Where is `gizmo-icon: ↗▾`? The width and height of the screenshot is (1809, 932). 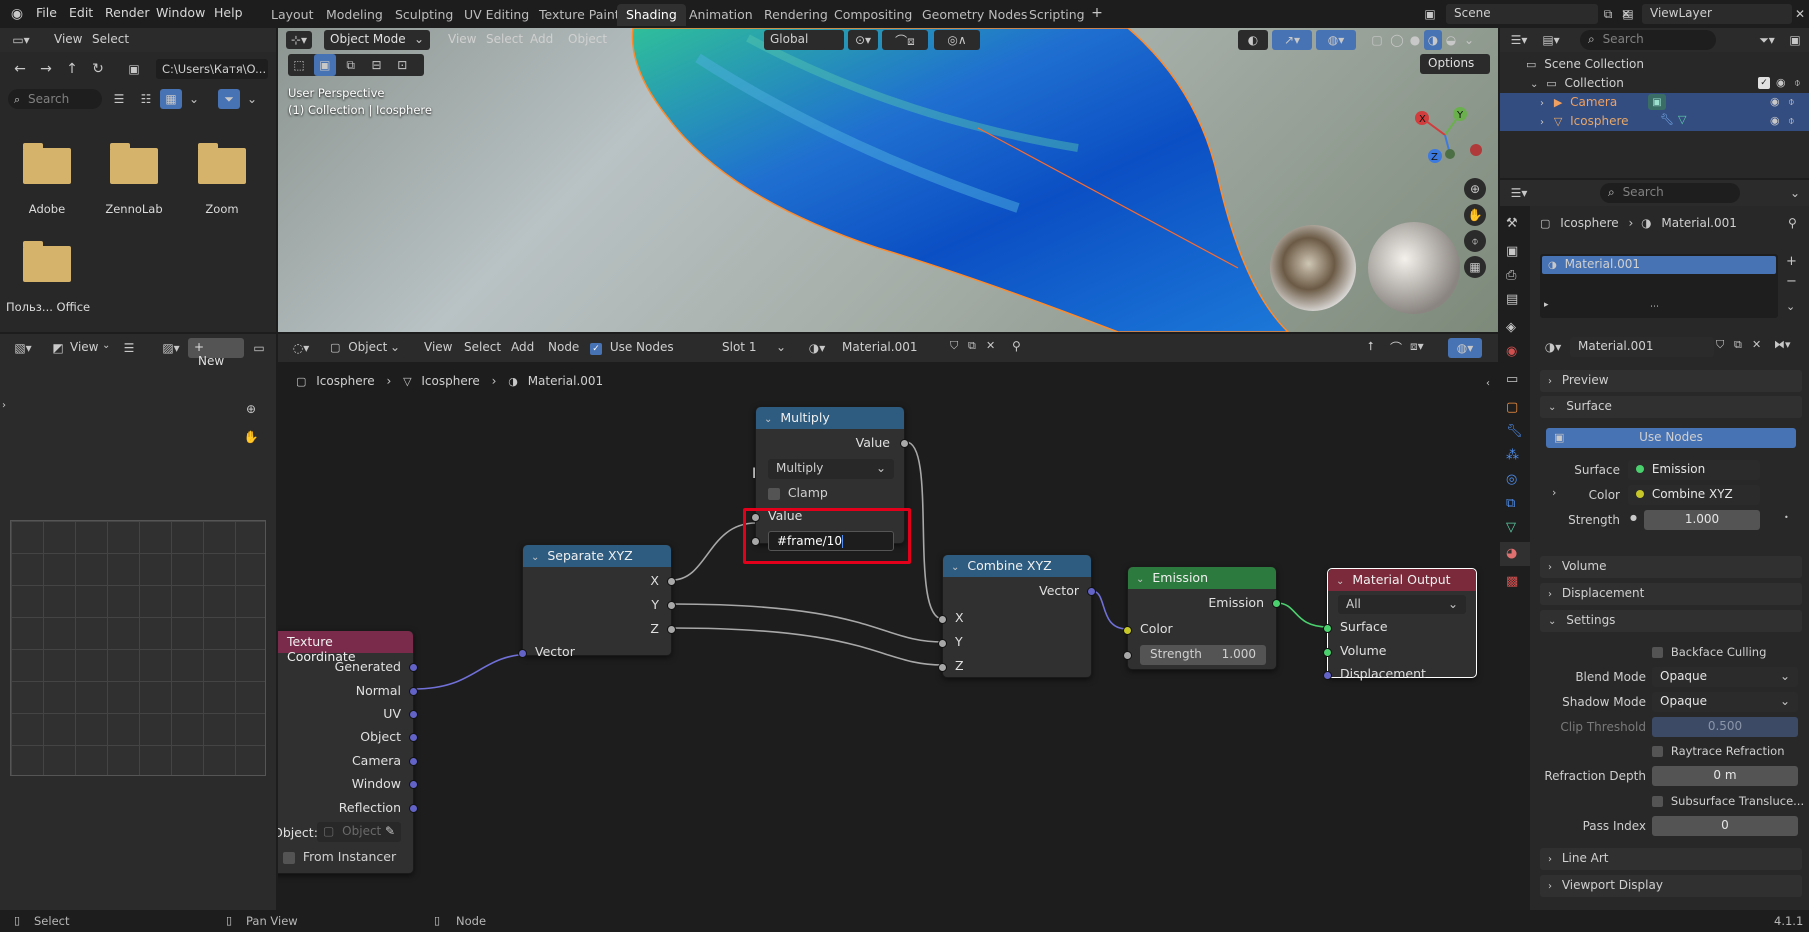 gizmo-icon: ↗▾ is located at coordinates (1292, 40).